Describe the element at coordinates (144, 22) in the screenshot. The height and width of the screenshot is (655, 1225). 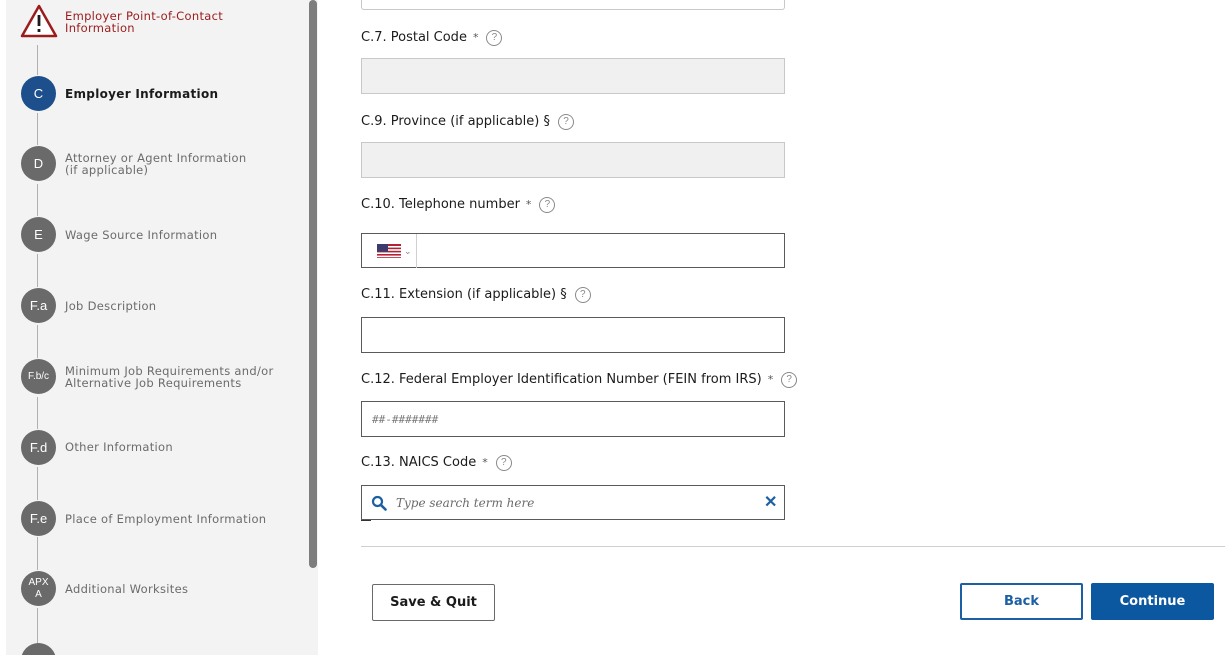
I see `sidebar-step-label: Employer Point-of-Contact Information` at that location.